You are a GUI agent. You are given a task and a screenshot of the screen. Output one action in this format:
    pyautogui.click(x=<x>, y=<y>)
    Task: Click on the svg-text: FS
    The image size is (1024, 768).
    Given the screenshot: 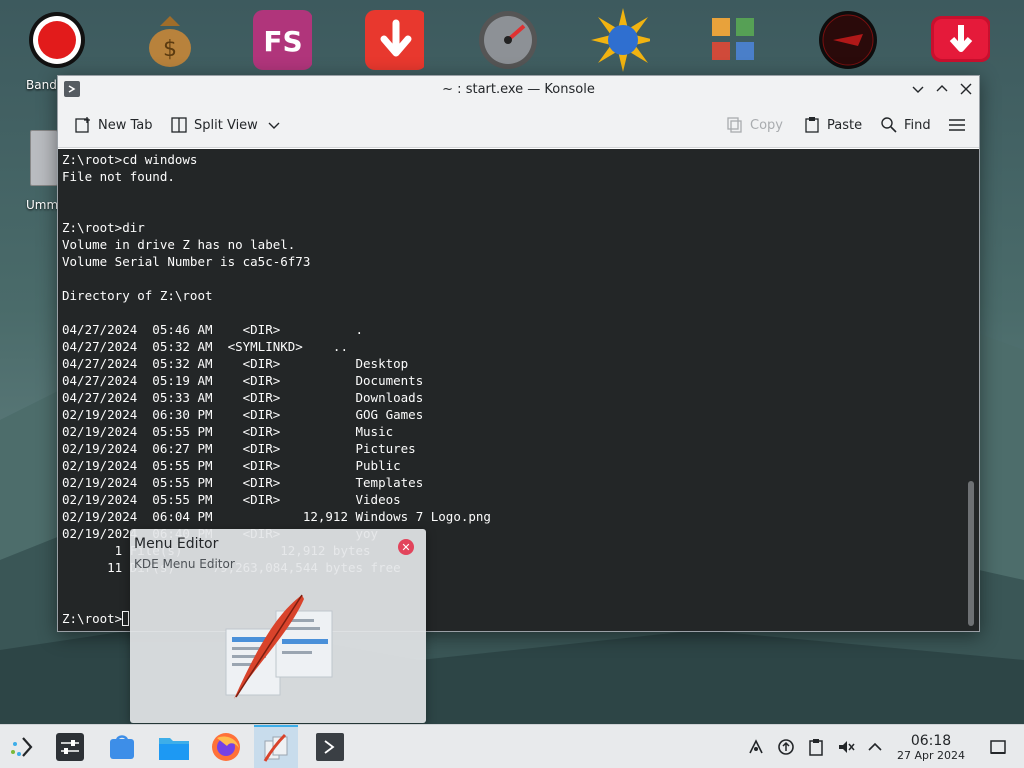 What is the action you would take?
    pyautogui.click(x=282, y=41)
    